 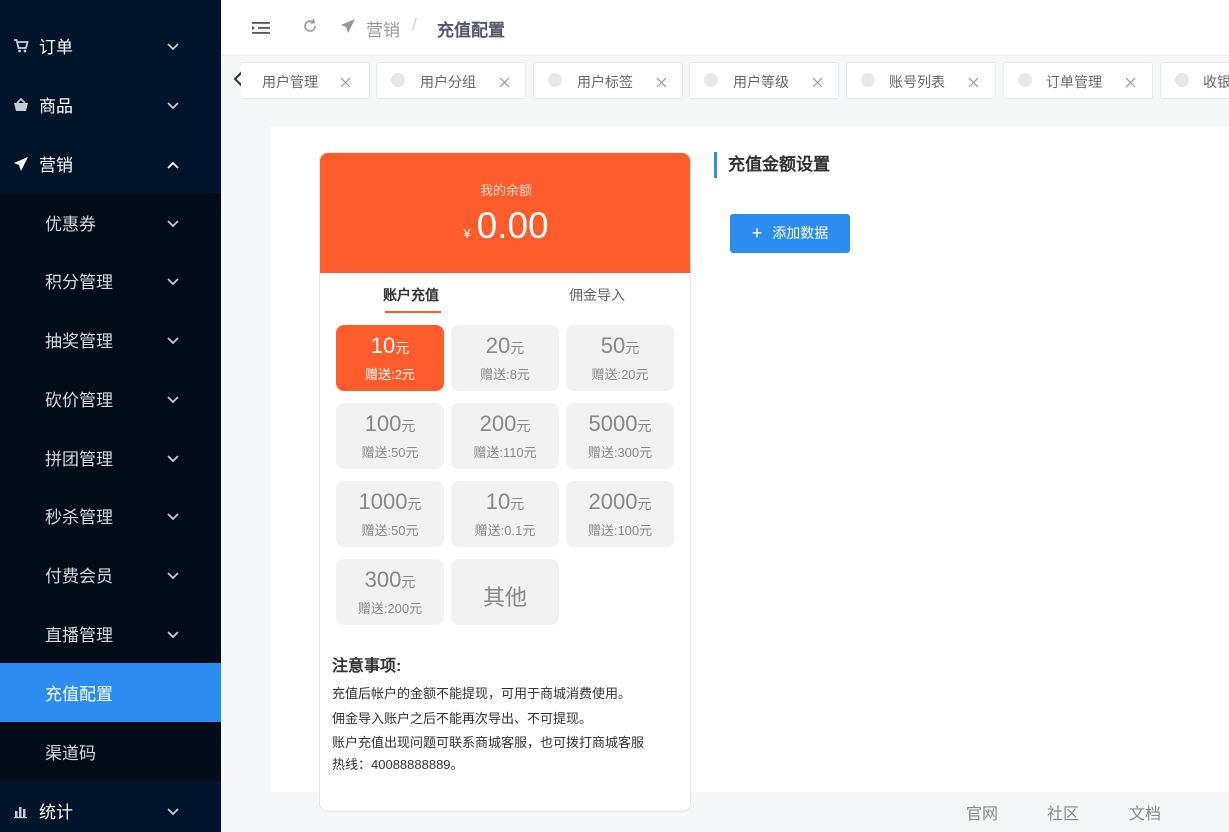 I want to click on sidebar-item-label: 砍价管理, so click(x=79, y=400).